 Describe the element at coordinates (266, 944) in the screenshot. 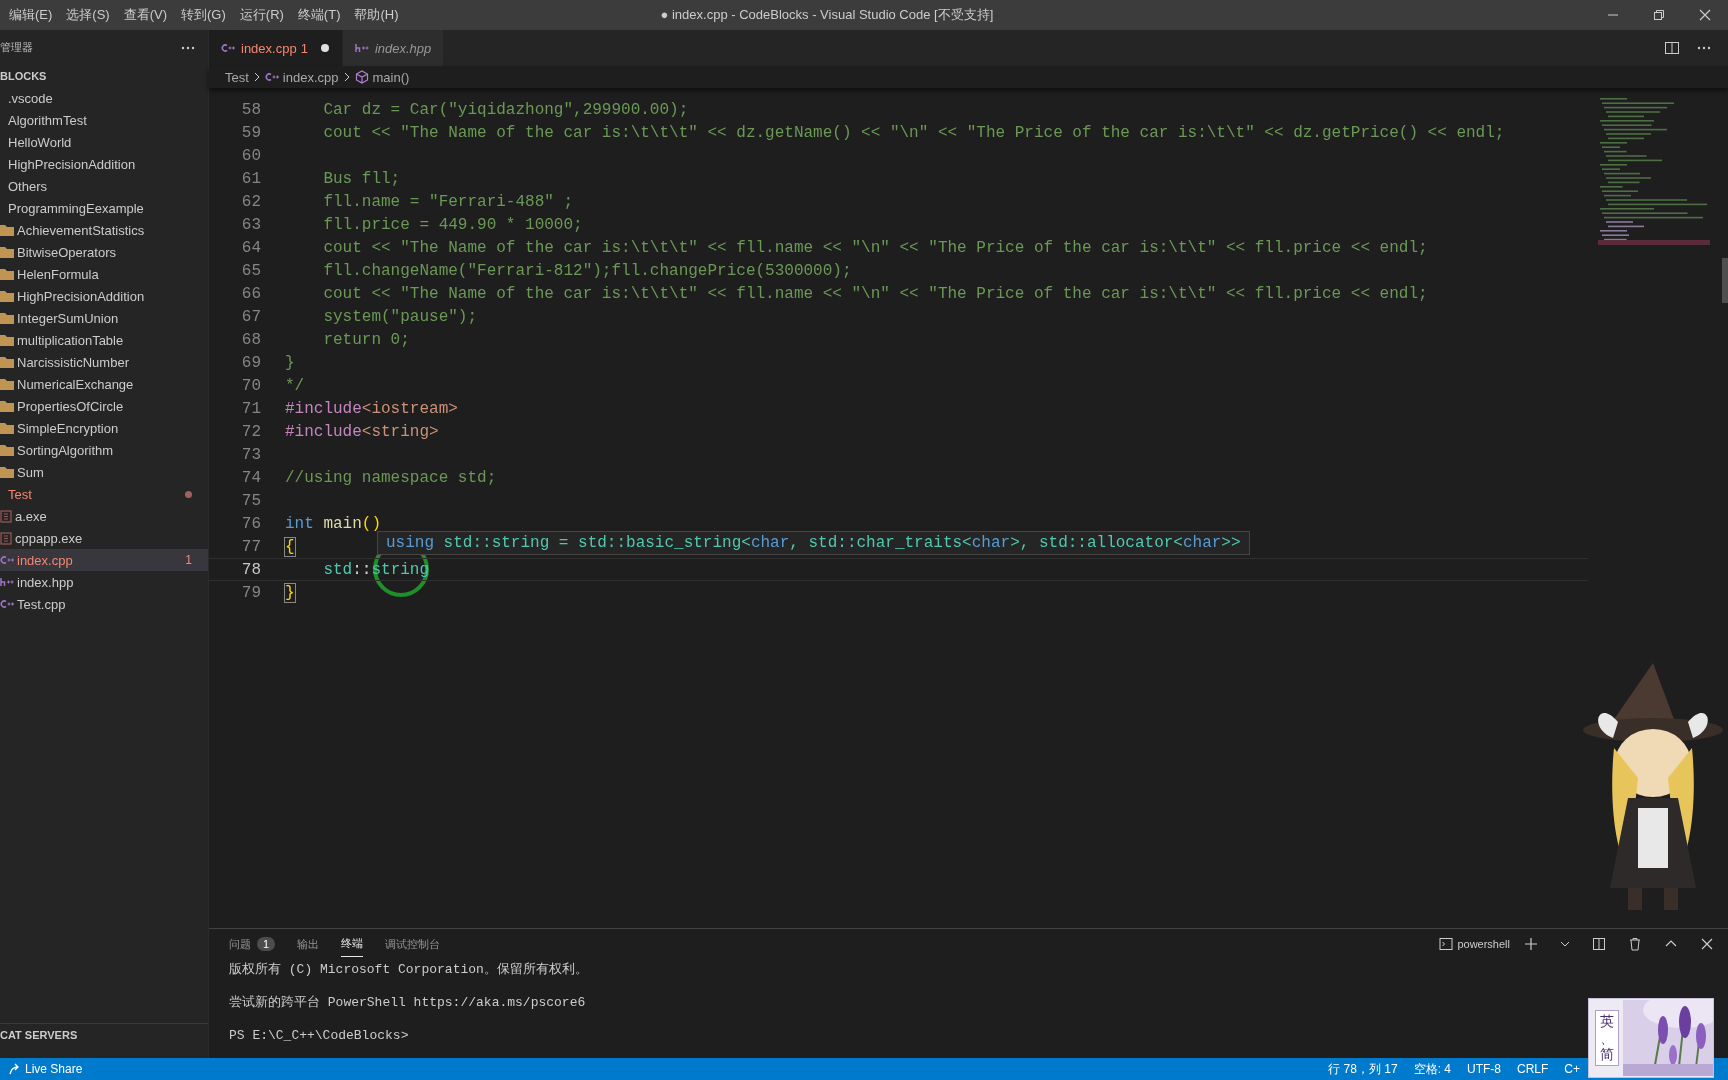

I see `count-badge: 1` at that location.